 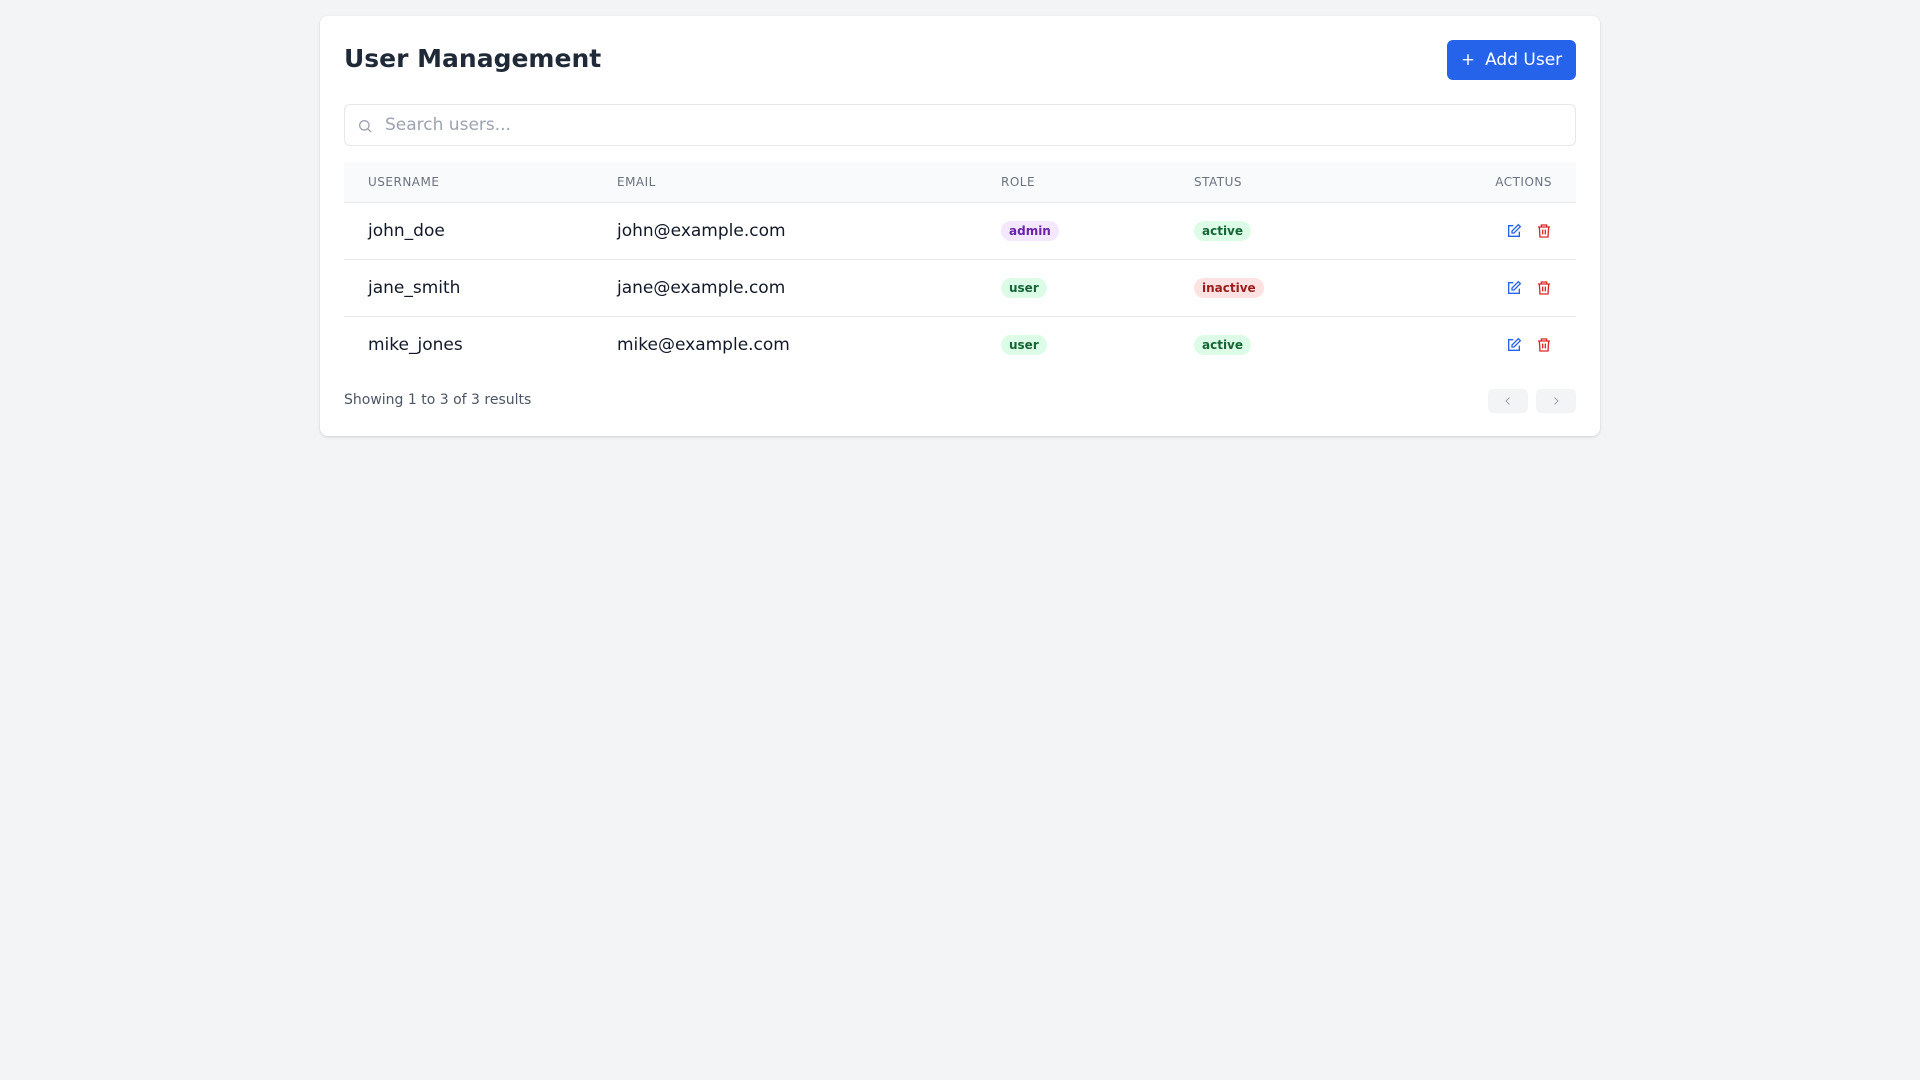 What do you see at coordinates (701, 287) in the screenshot?
I see `email-cell: jane@example.com` at bounding box center [701, 287].